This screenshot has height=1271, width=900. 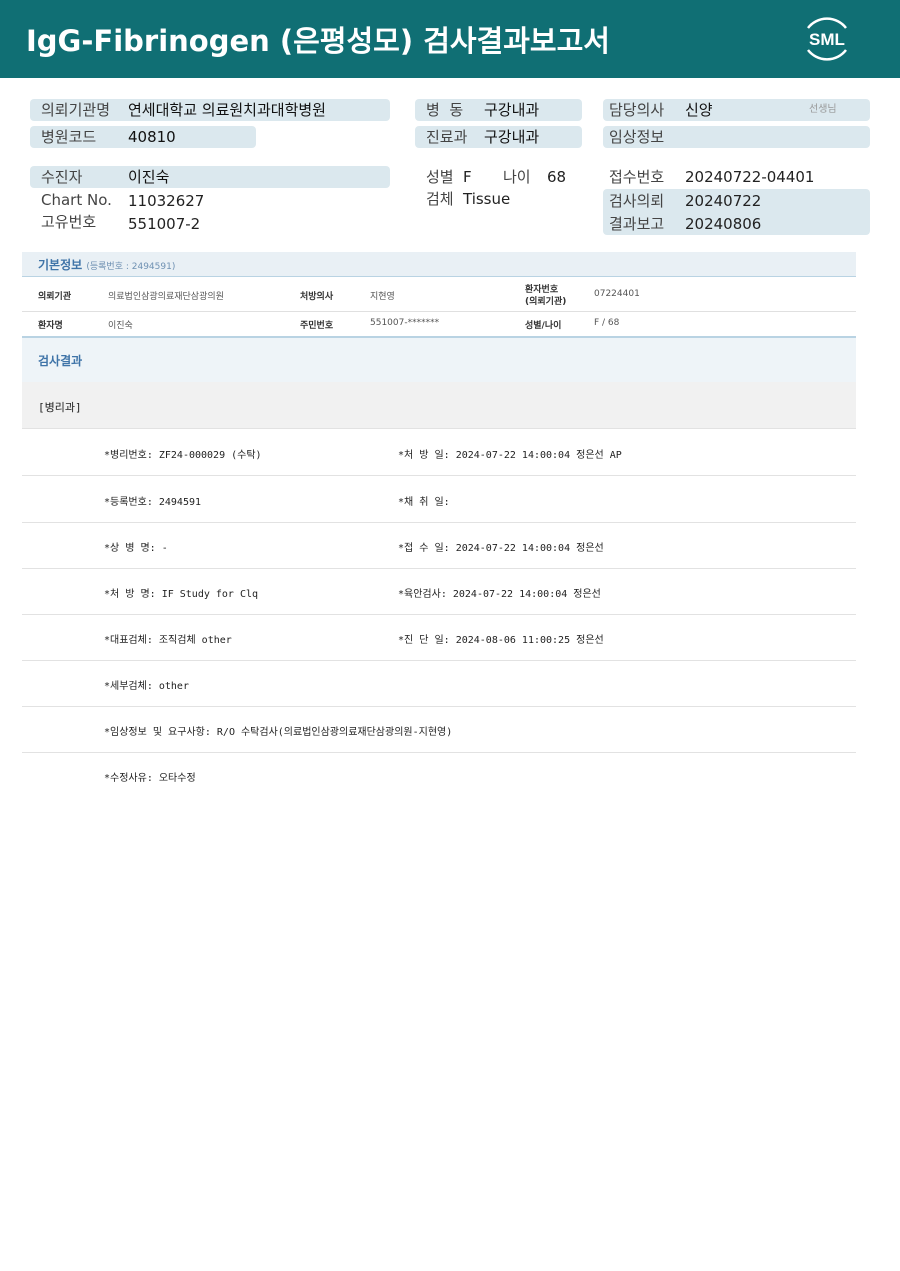 I want to click on age-label: 나이, so click(x=517, y=177).